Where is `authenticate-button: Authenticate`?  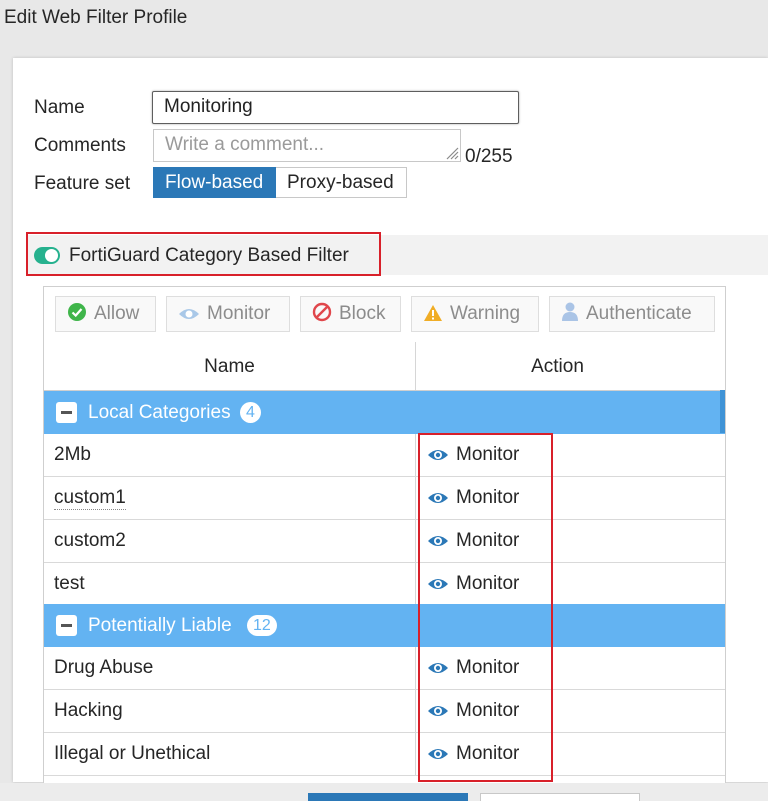
authenticate-button: Authenticate is located at coordinates (632, 314).